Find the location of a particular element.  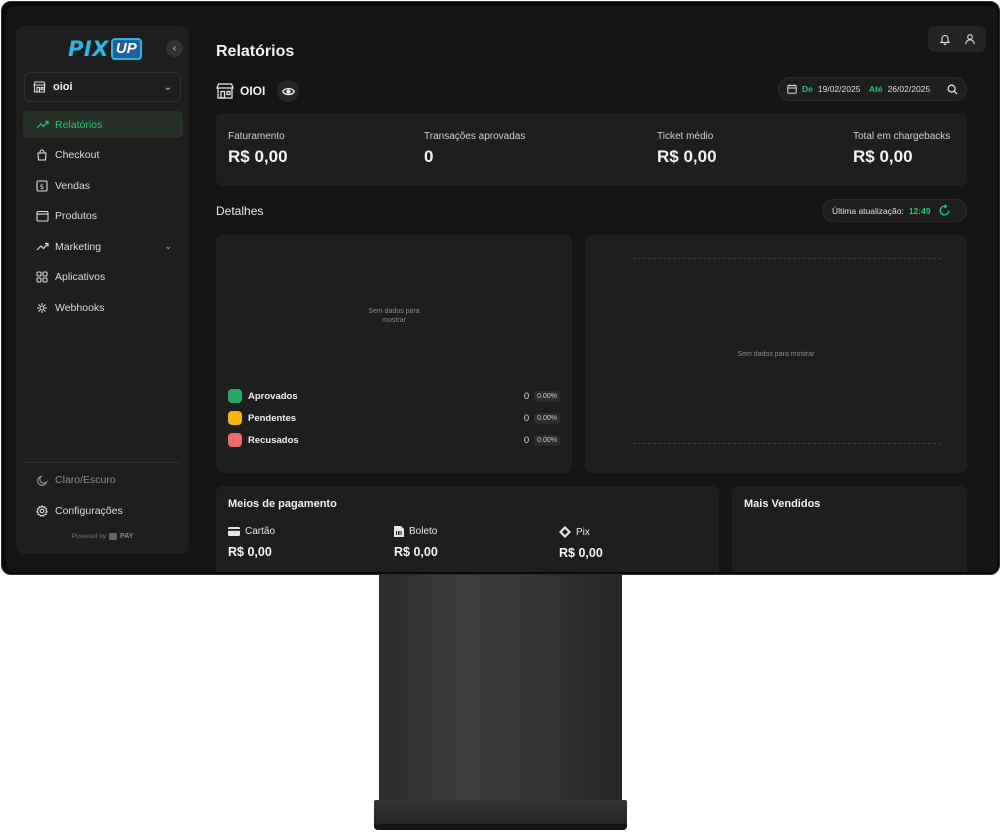

credit-card-icon is located at coordinates (234, 531).